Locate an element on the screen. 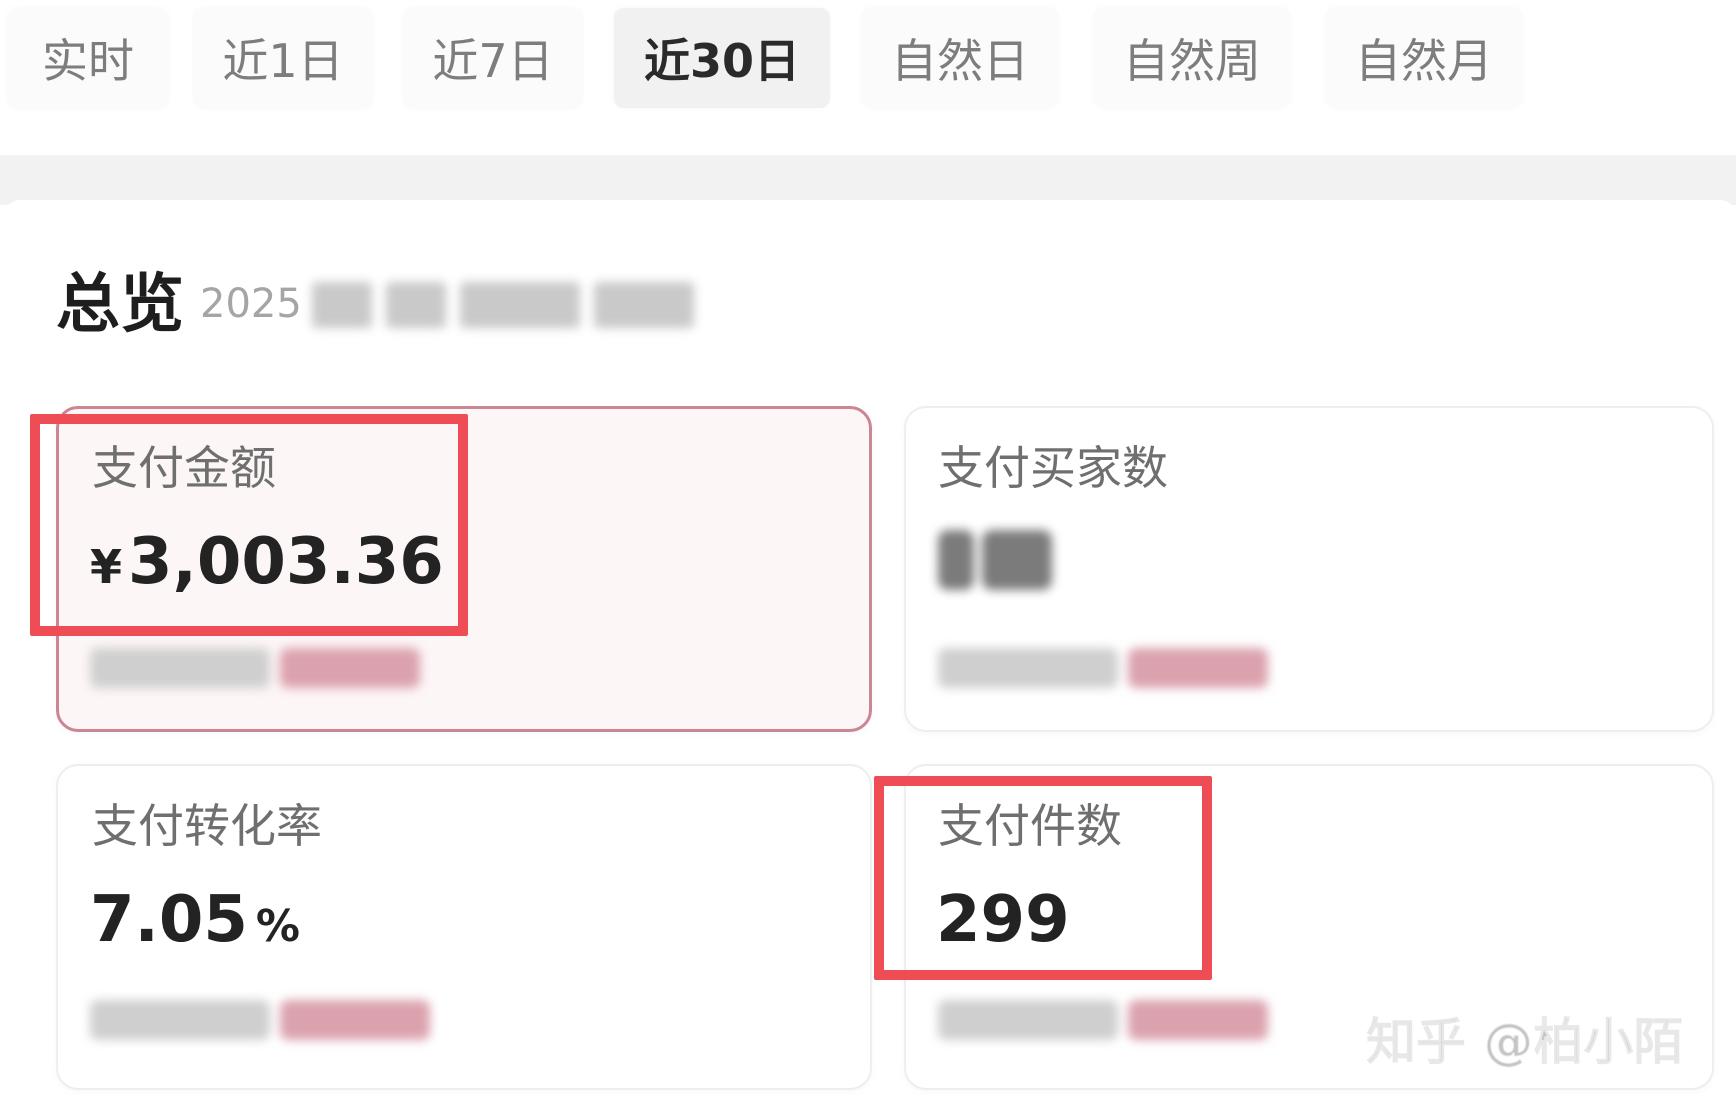 Image resolution: width=1736 pixels, height=1110 pixels. percent-unit: % is located at coordinates (277, 926).